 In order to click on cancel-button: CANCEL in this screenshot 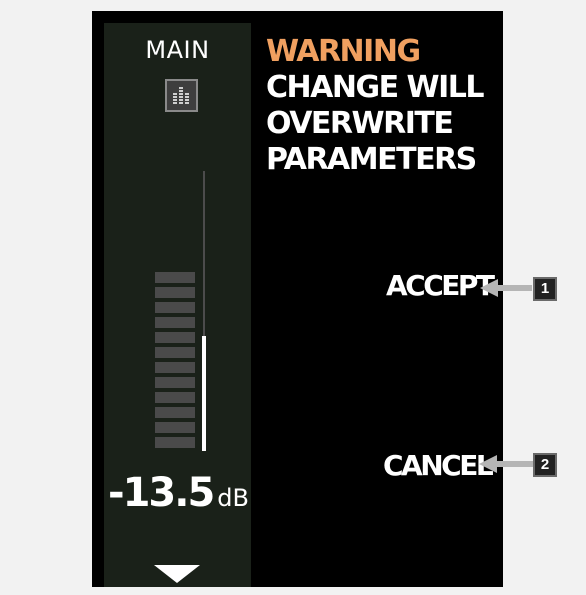, I will do `click(438, 466)`.